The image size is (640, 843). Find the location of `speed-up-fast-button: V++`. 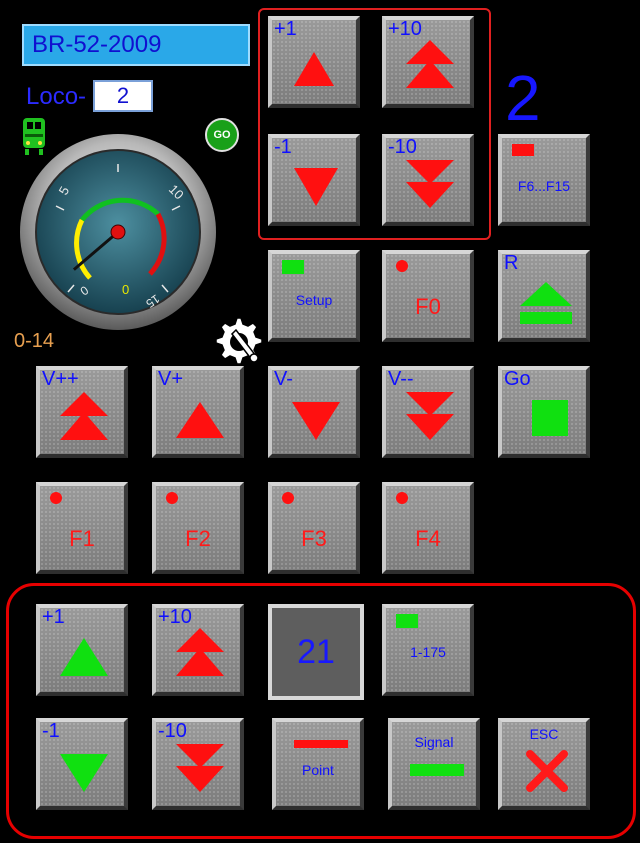

speed-up-fast-button: V++ is located at coordinates (82, 412).